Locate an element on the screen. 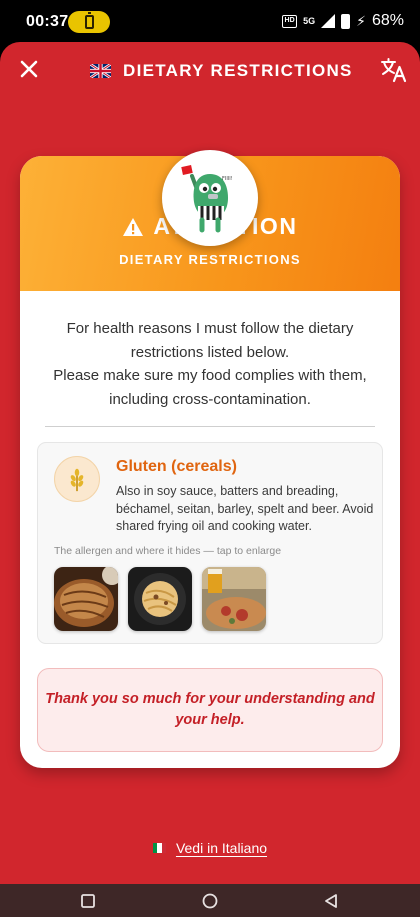  bread-photo is located at coordinates (86, 599).